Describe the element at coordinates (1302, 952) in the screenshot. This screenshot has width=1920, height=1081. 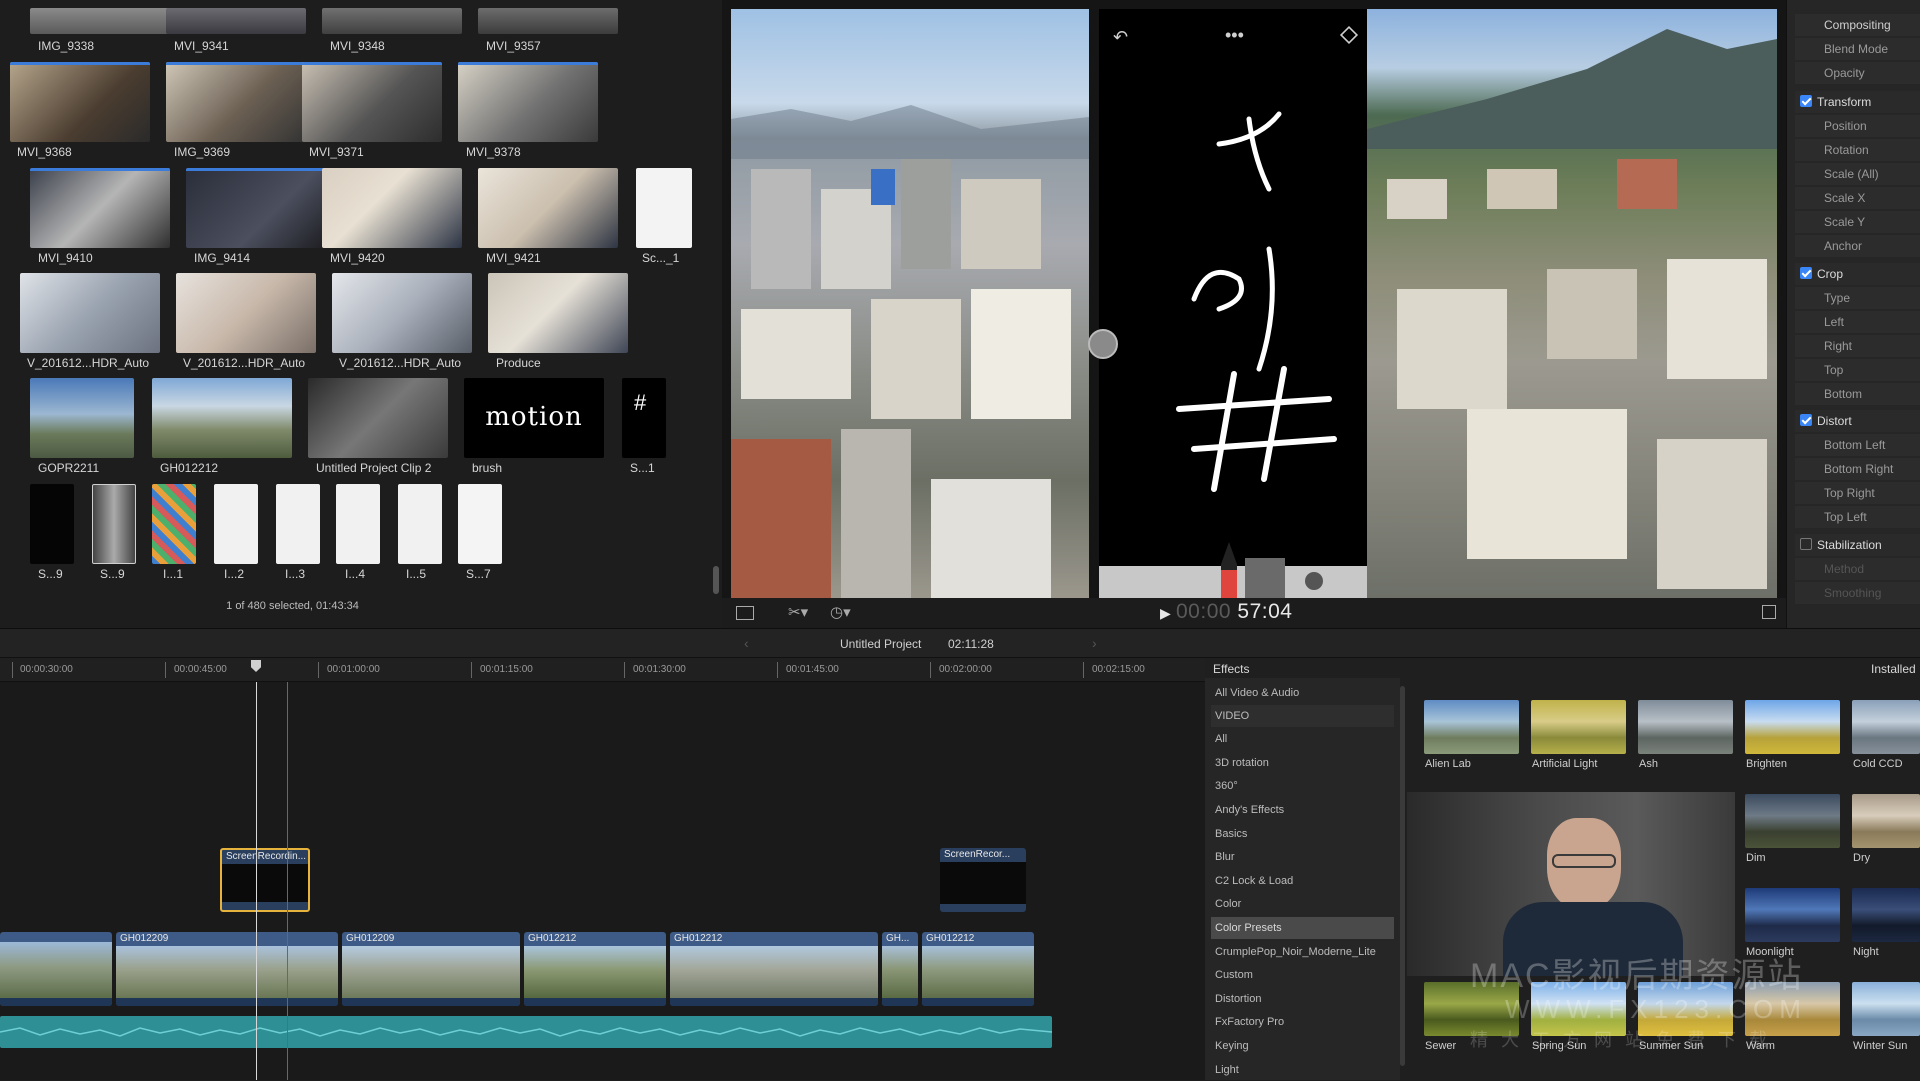
I see `fx-category: CrumplePop_Noir_Moderne_Lite` at that location.